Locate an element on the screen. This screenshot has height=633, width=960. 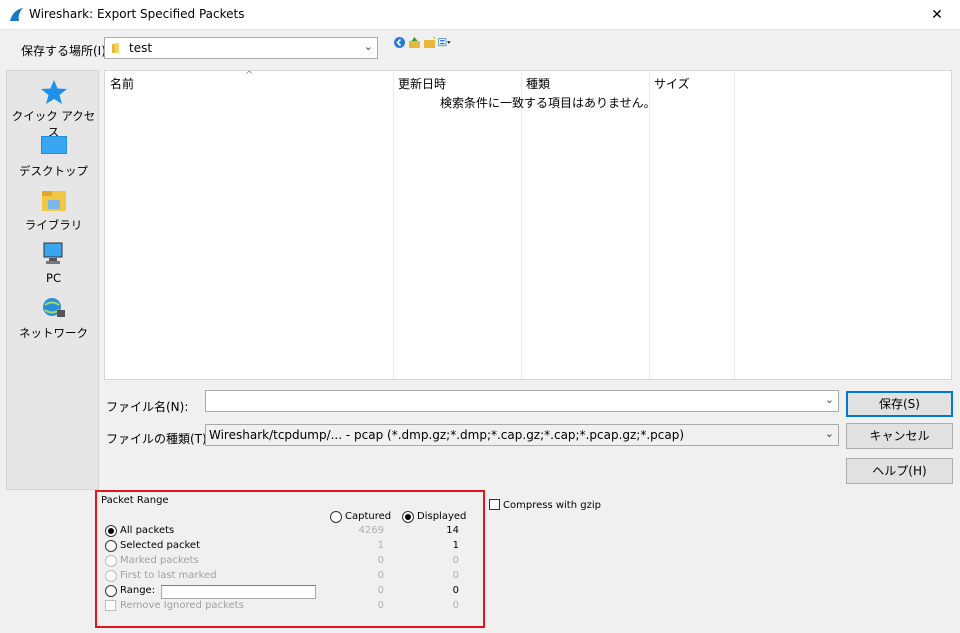
filename-label: ファイル名(N): is located at coordinates (147, 407).